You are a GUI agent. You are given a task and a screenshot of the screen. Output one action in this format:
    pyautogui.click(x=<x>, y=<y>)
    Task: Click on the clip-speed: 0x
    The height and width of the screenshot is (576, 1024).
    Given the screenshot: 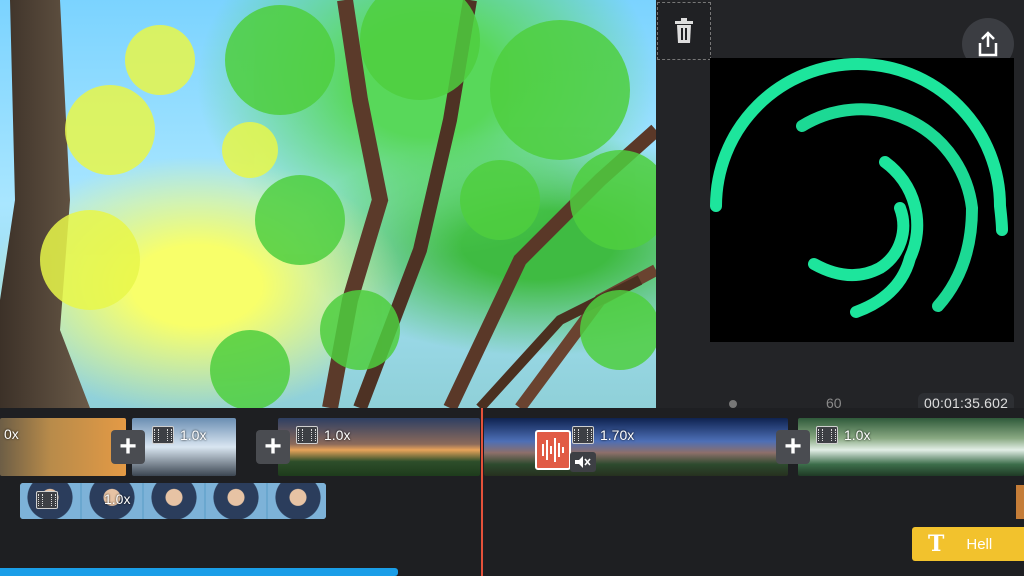 What is the action you would take?
    pyautogui.click(x=11, y=434)
    